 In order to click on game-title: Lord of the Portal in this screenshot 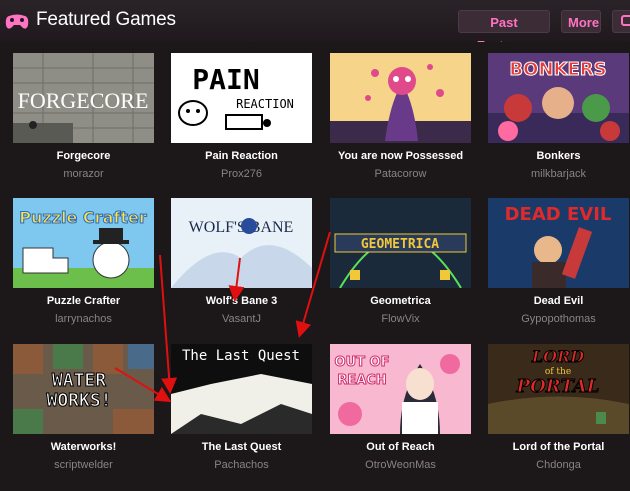, I will do `click(558, 447)`.